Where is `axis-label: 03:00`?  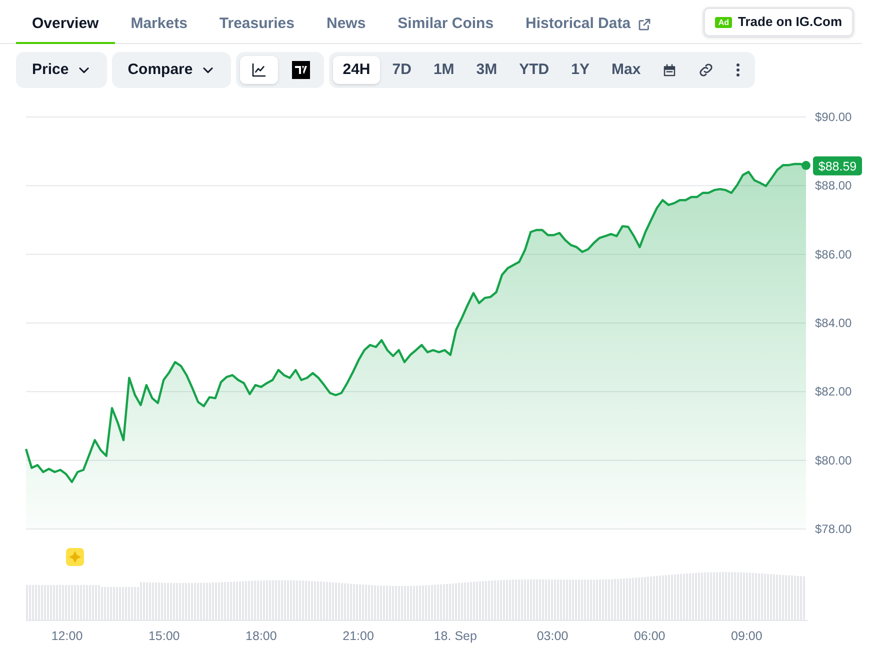
axis-label: 03:00 is located at coordinates (552, 636).